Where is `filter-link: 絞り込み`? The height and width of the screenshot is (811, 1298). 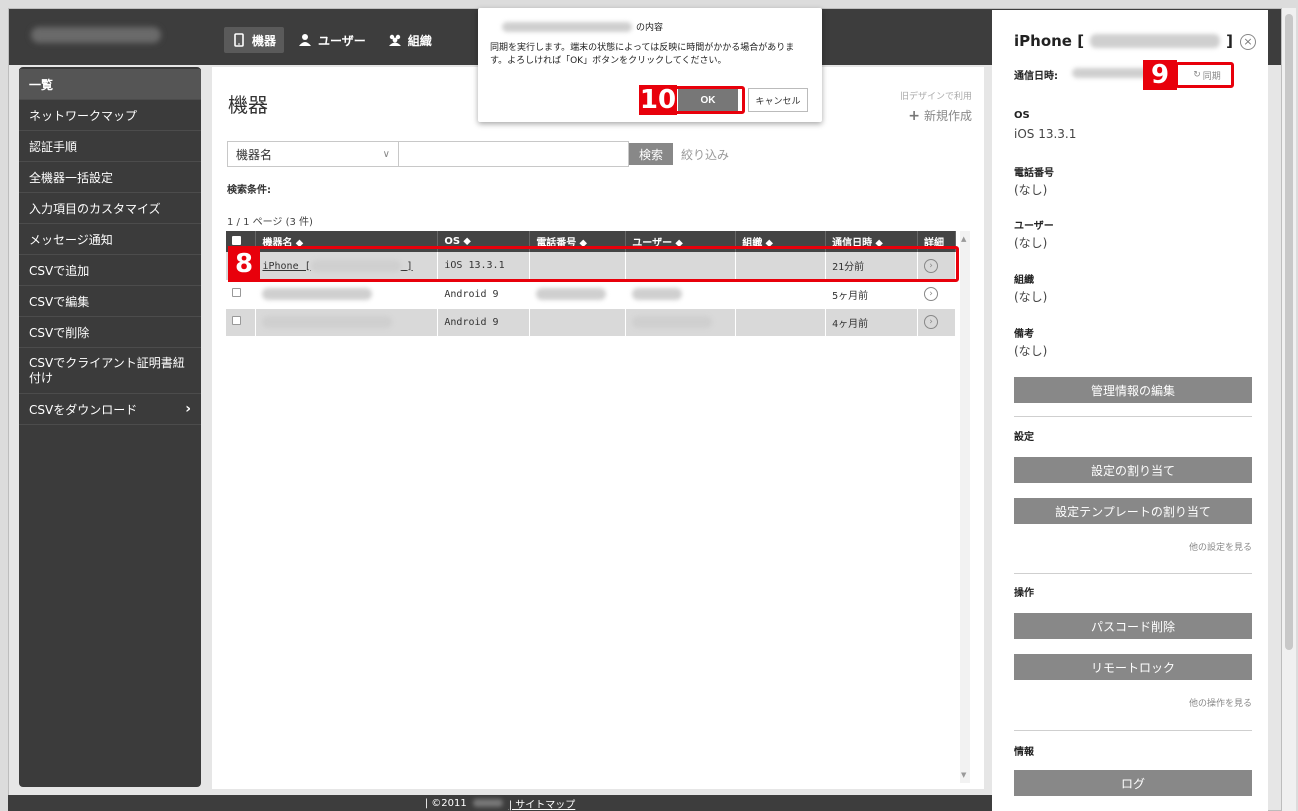 filter-link: 絞り込み is located at coordinates (705, 154).